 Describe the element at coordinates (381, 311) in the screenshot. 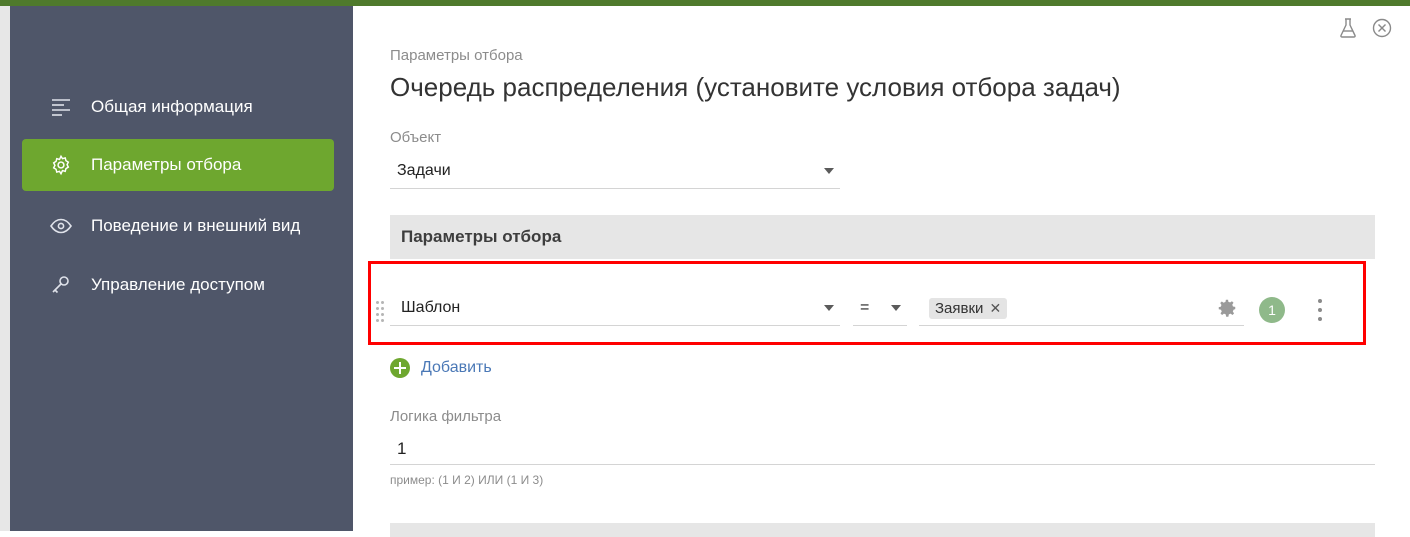

I see `drag-handle-icon` at that location.